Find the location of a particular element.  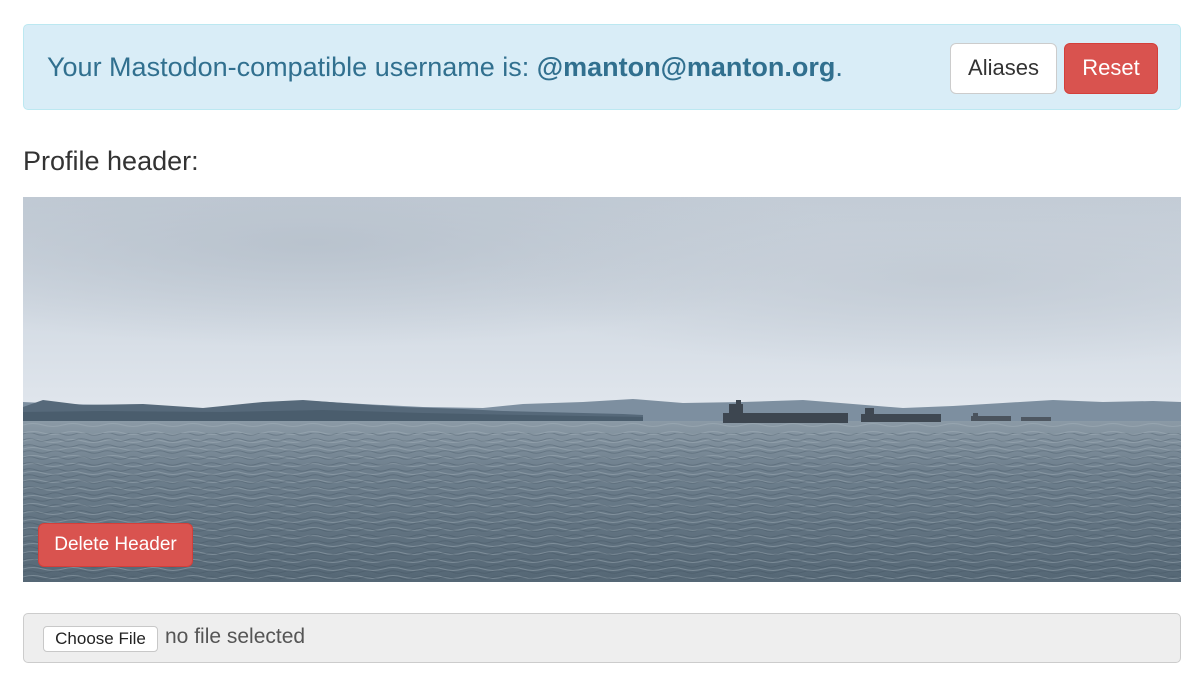

reset-button: Reset is located at coordinates (1111, 68).